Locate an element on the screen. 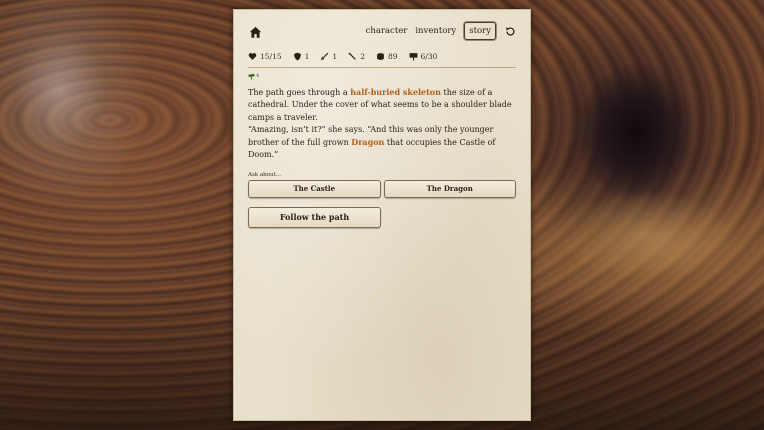 The height and width of the screenshot is (430, 764). status-effect: 4 is located at coordinates (382, 76).